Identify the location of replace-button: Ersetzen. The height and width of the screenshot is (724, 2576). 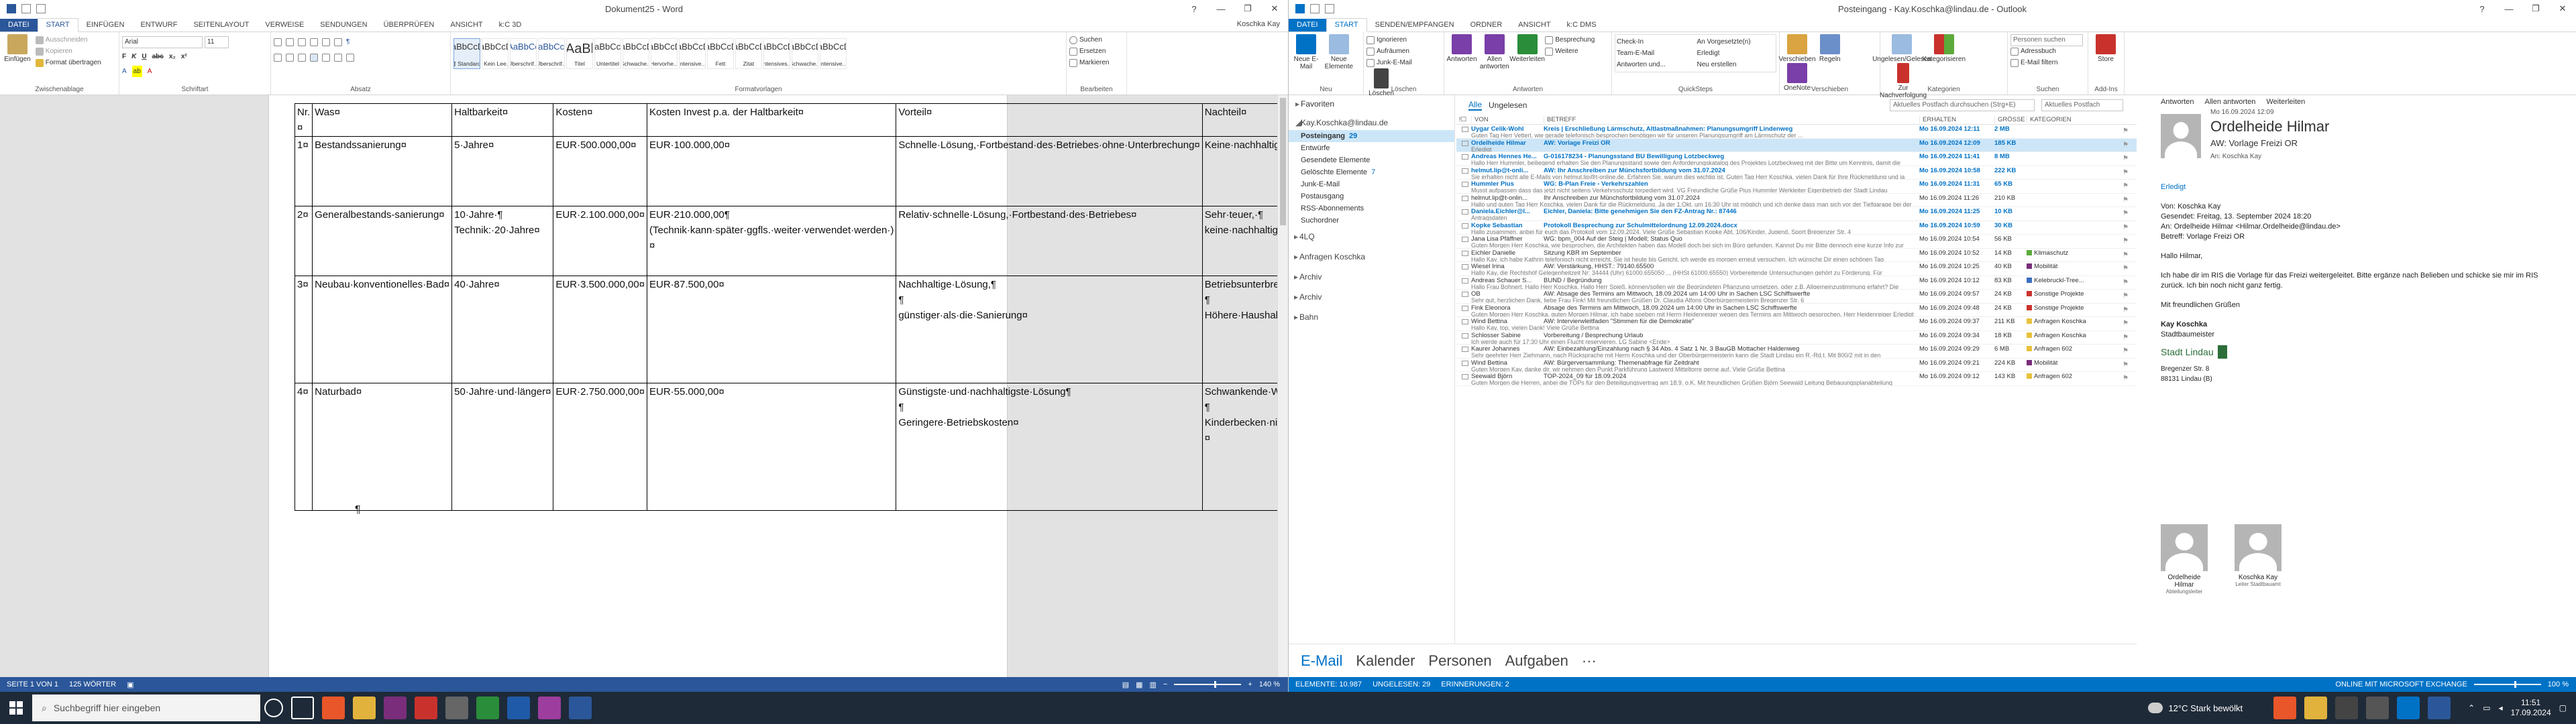
(1096, 52).